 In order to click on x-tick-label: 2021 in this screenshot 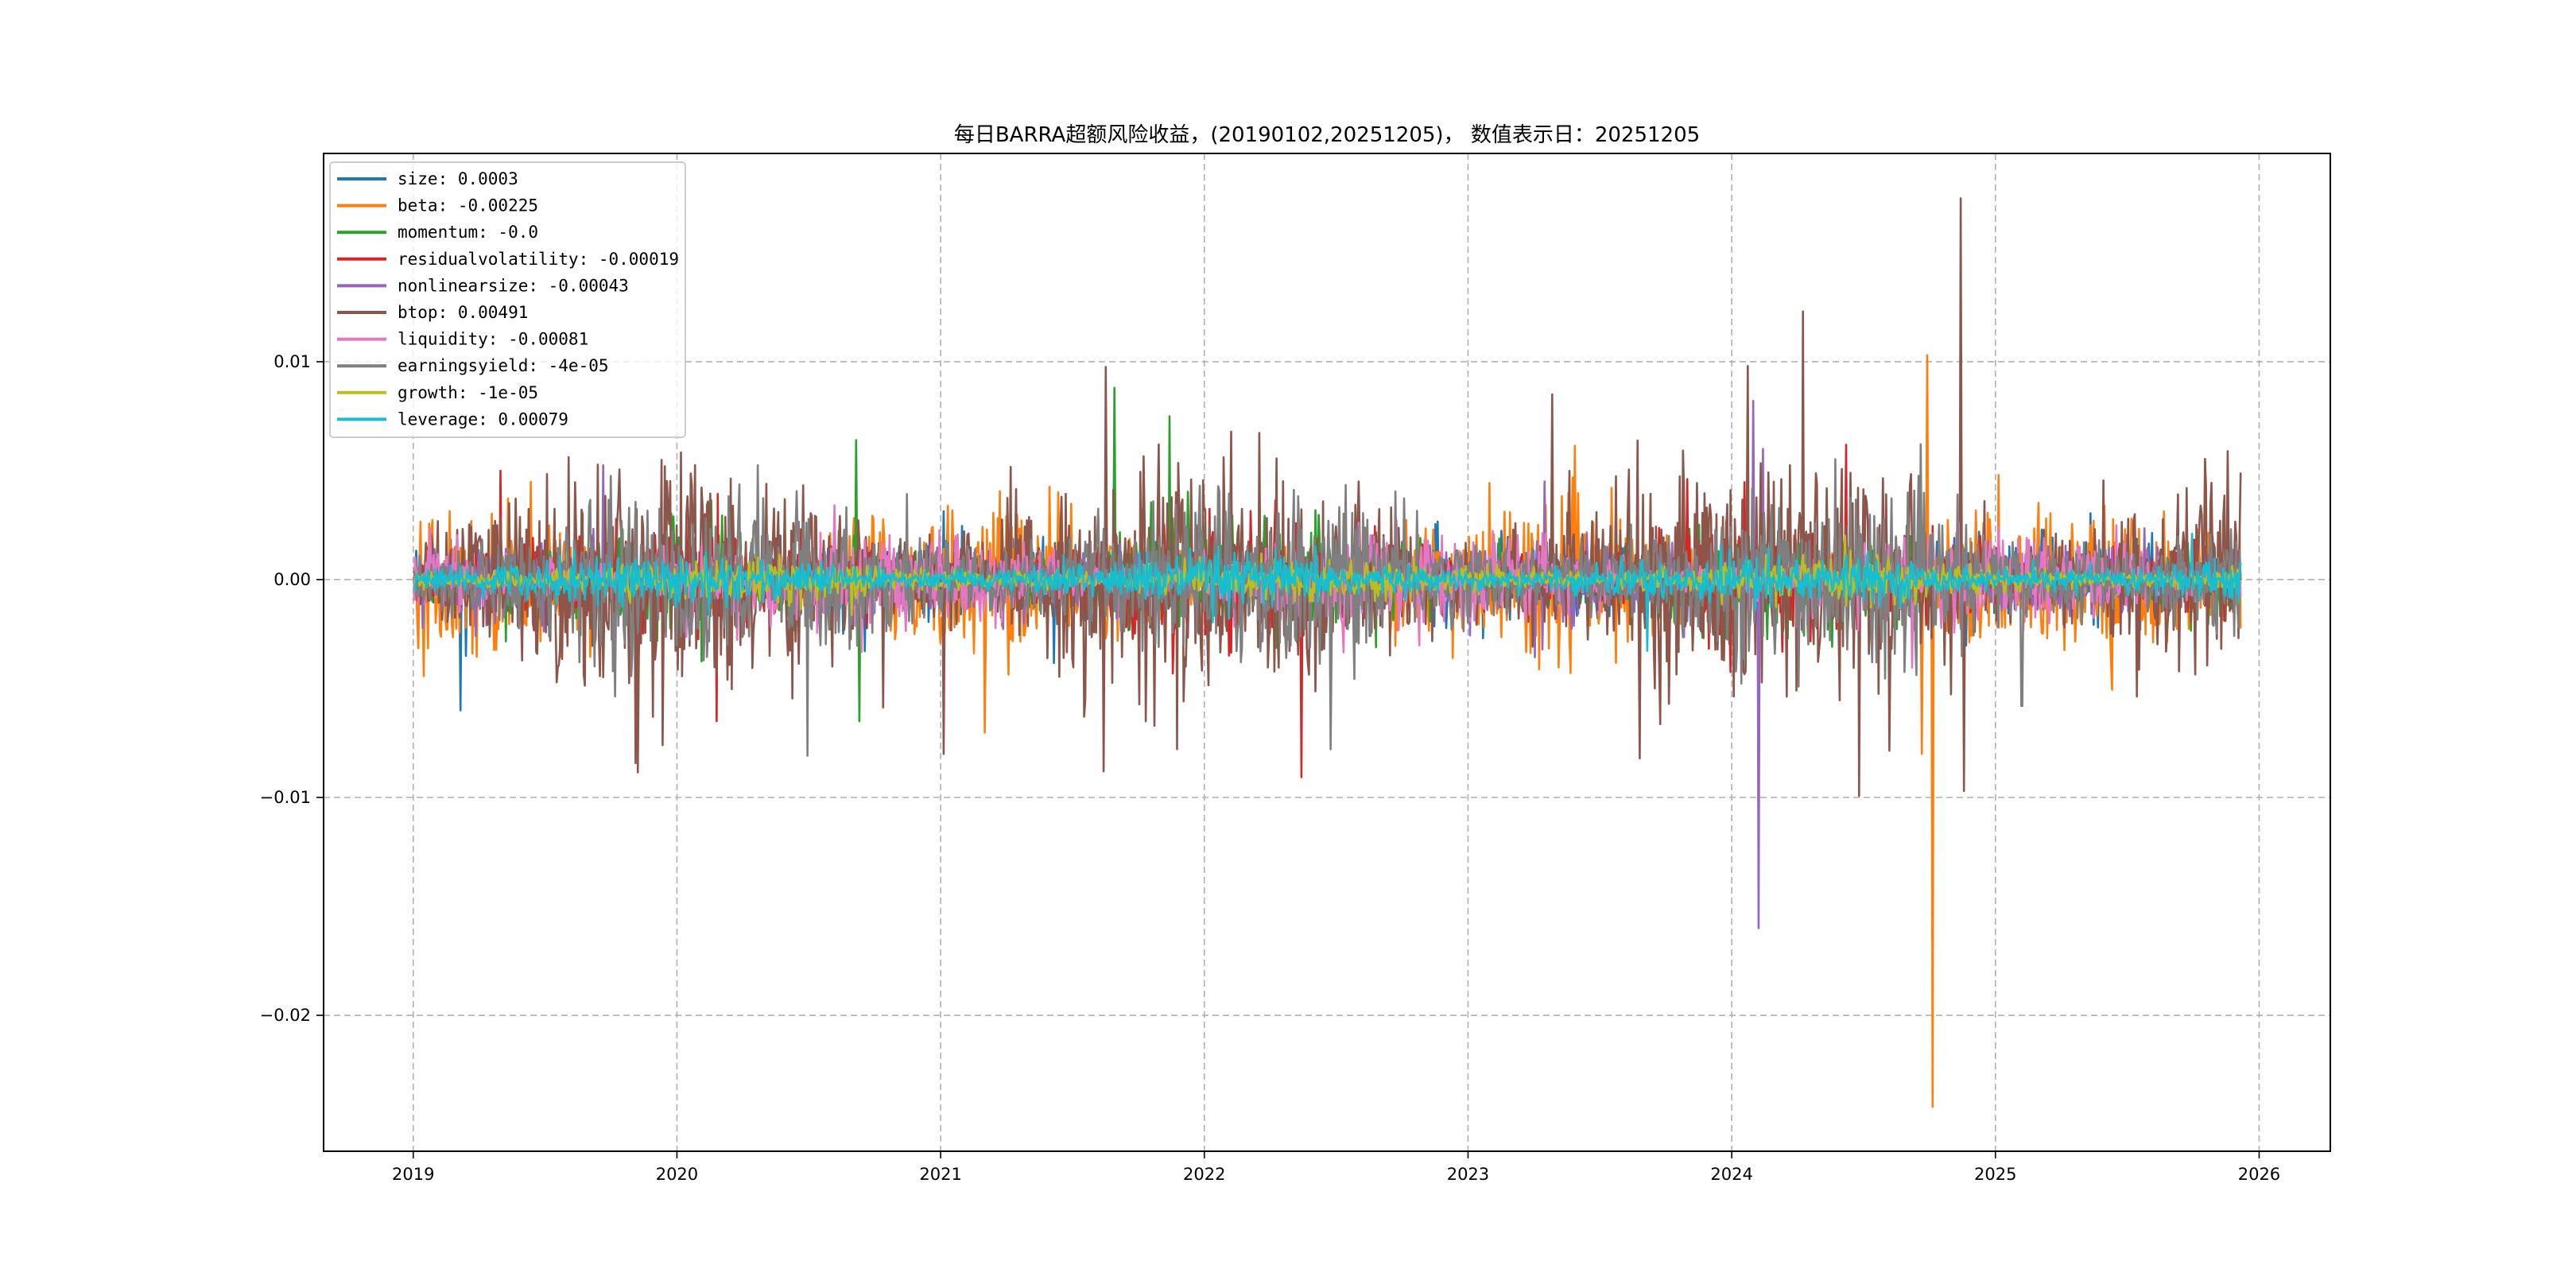, I will do `click(940, 1174)`.